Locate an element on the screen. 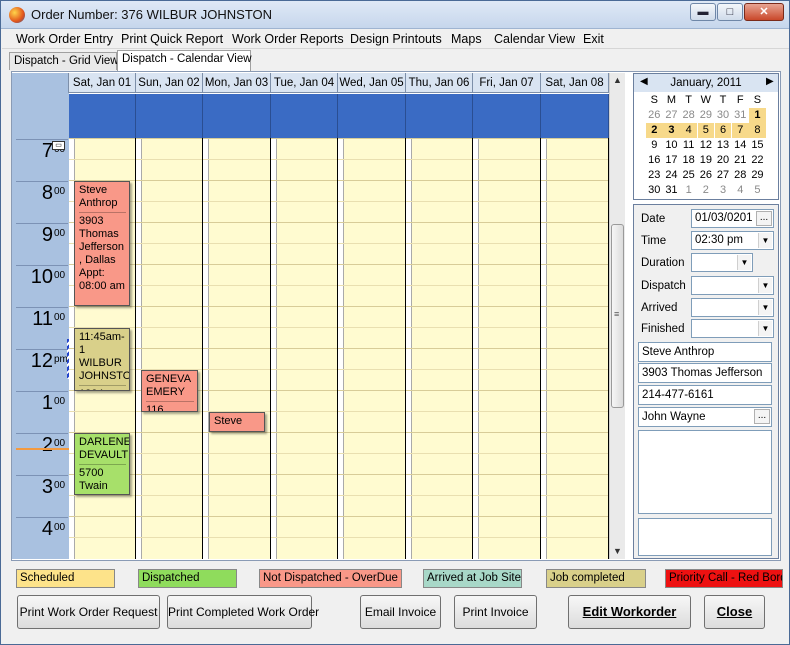 The width and height of the screenshot is (790, 645). day-header-sun-jan-02: Sun, Jan 02 is located at coordinates (169, 83).